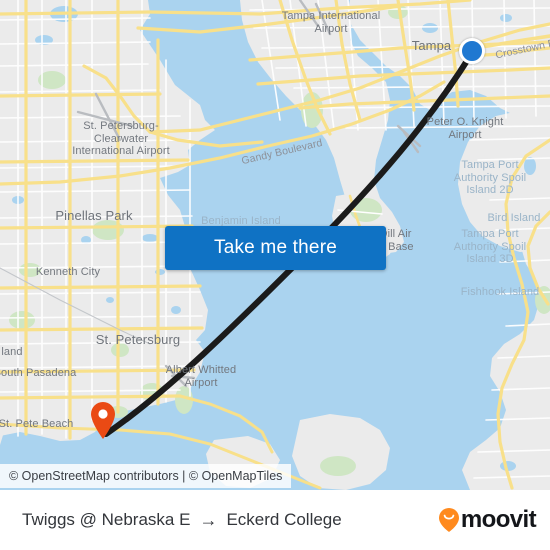 The width and height of the screenshot is (550, 550). What do you see at coordinates (275, 248) in the screenshot?
I see `take-me-there-button: Take me there` at bounding box center [275, 248].